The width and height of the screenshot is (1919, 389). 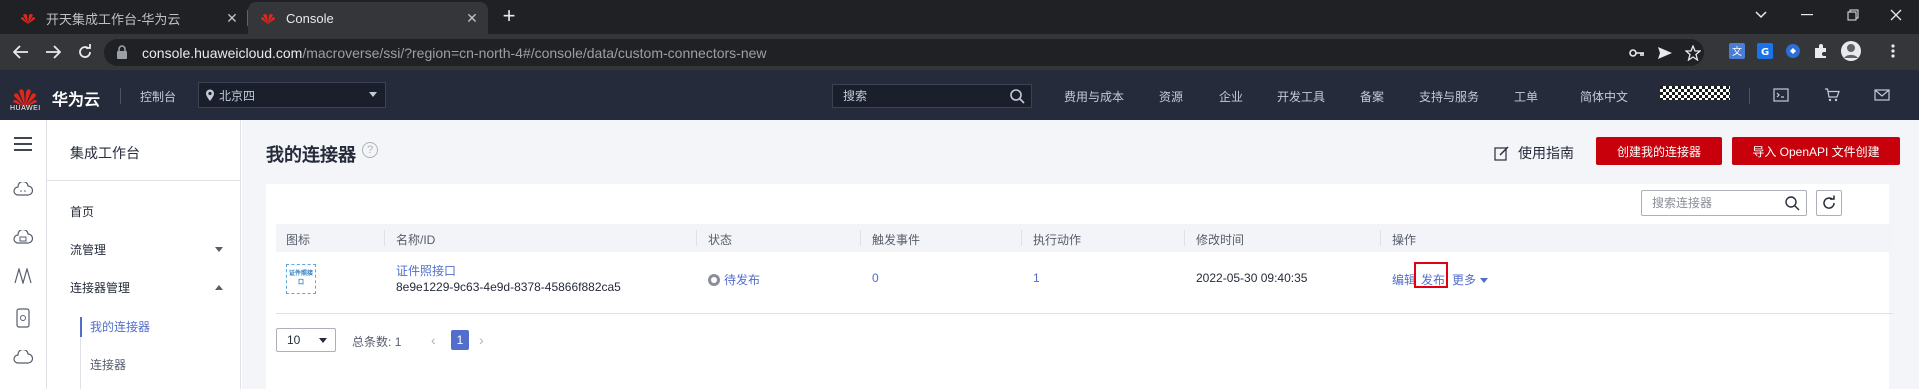 What do you see at coordinates (76, 98) in the screenshot?
I see `brand-name: 华为云` at bounding box center [76, 98].